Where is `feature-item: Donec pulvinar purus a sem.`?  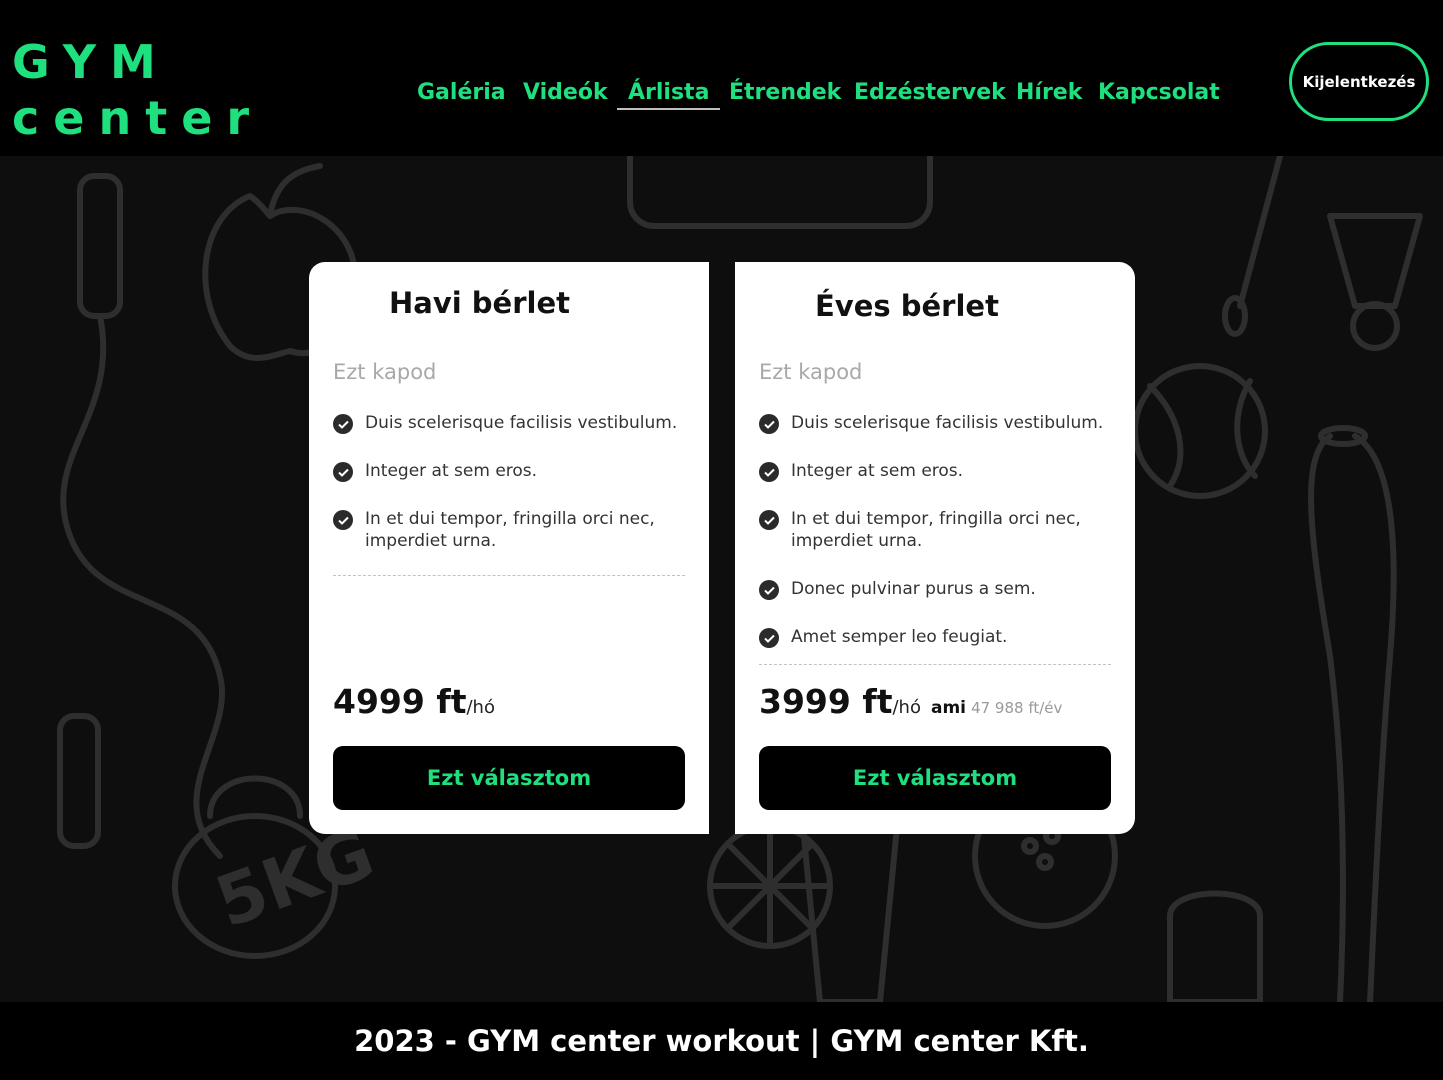 feature-item: Donec pulvinar purus a sem. is located at coordinates (935, 589).